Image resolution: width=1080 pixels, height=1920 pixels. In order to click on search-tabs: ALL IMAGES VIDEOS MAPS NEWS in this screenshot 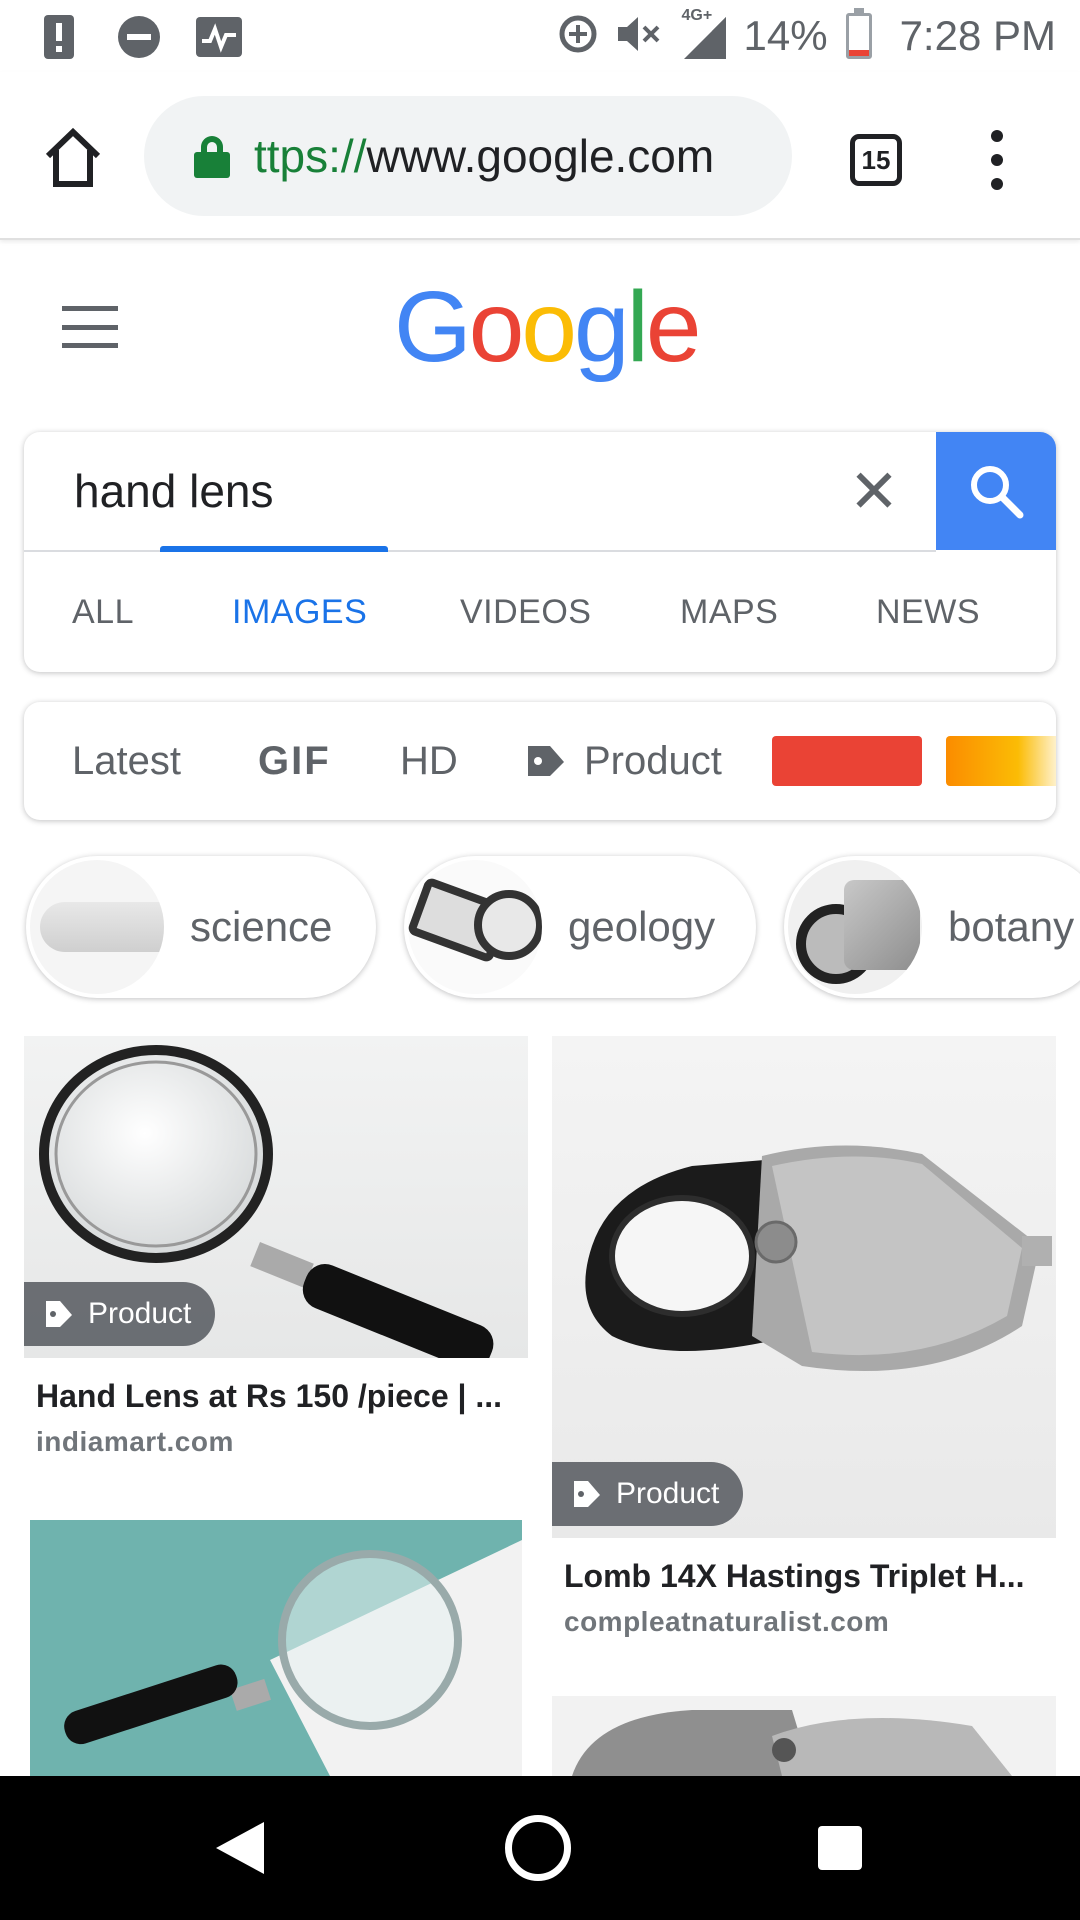, I will do `click(540, 612)`.